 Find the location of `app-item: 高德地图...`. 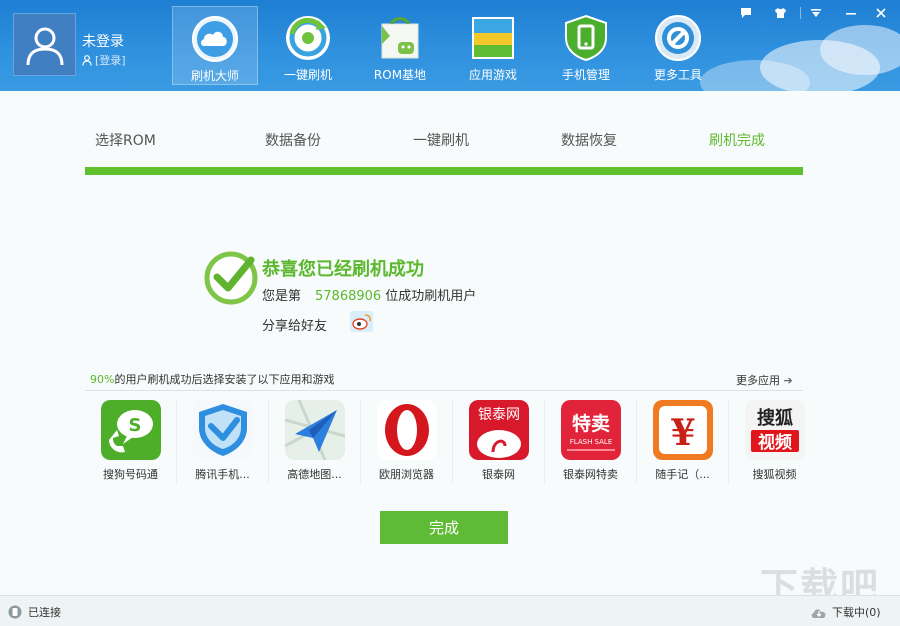

app-item: 高德地图... is located at coordinates (314, 439).